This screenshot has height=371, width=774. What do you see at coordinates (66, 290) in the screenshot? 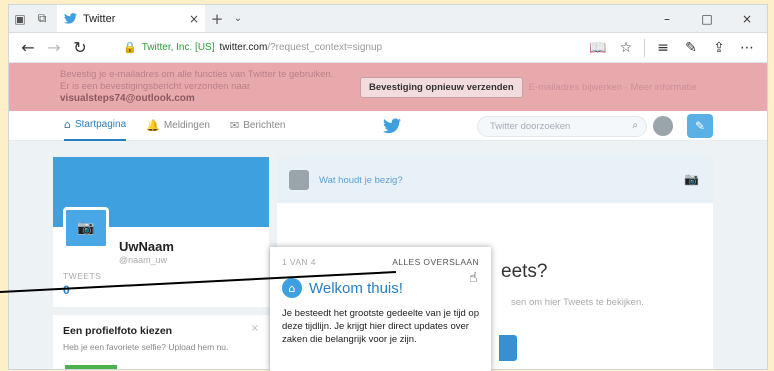
I see `tweets-stat-count: 0` at bounding box center [66, 290].